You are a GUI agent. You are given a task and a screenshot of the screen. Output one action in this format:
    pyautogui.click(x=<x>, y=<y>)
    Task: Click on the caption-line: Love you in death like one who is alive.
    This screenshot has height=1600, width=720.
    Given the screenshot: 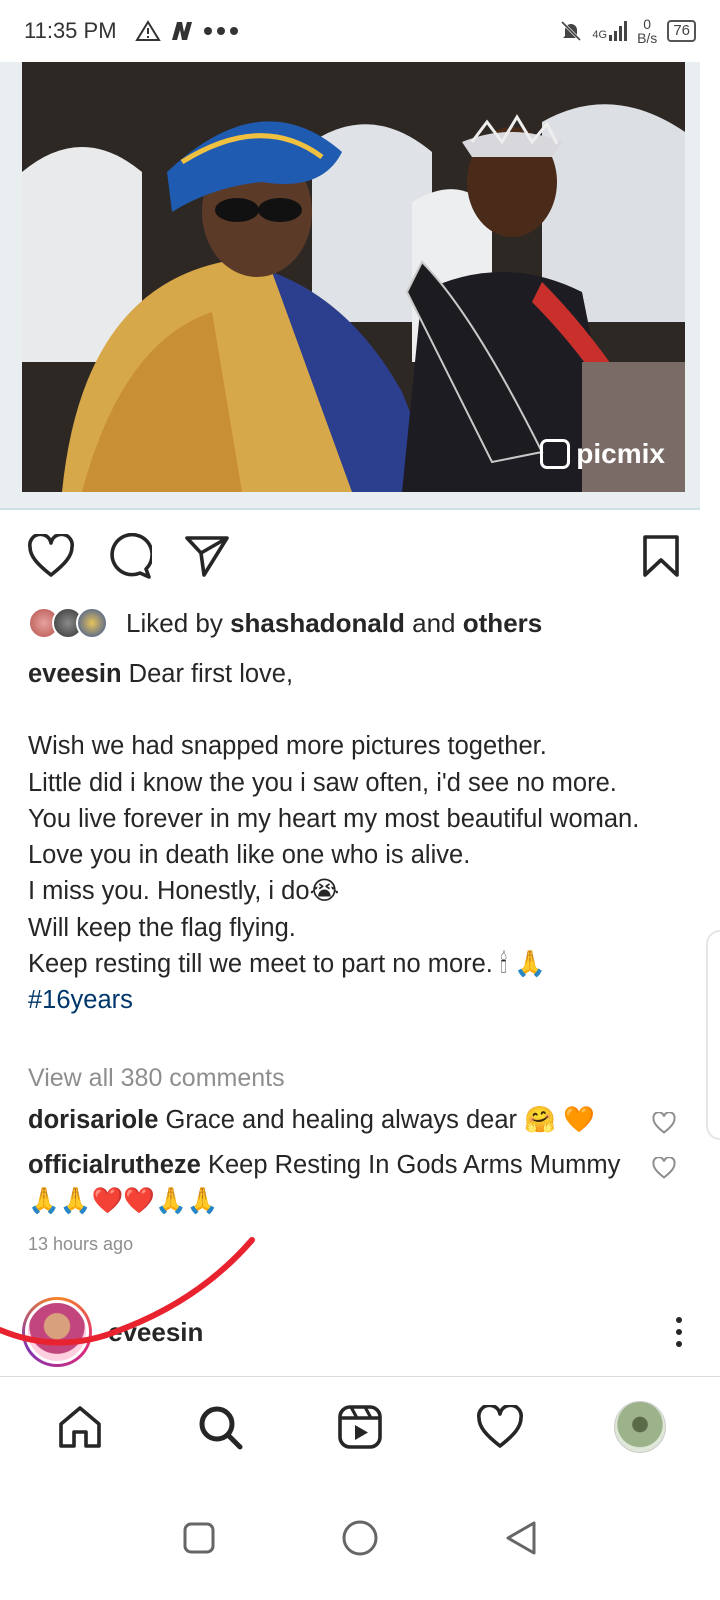 What is the action you would take?
    pyautogui.click(x=249, y=855)
    